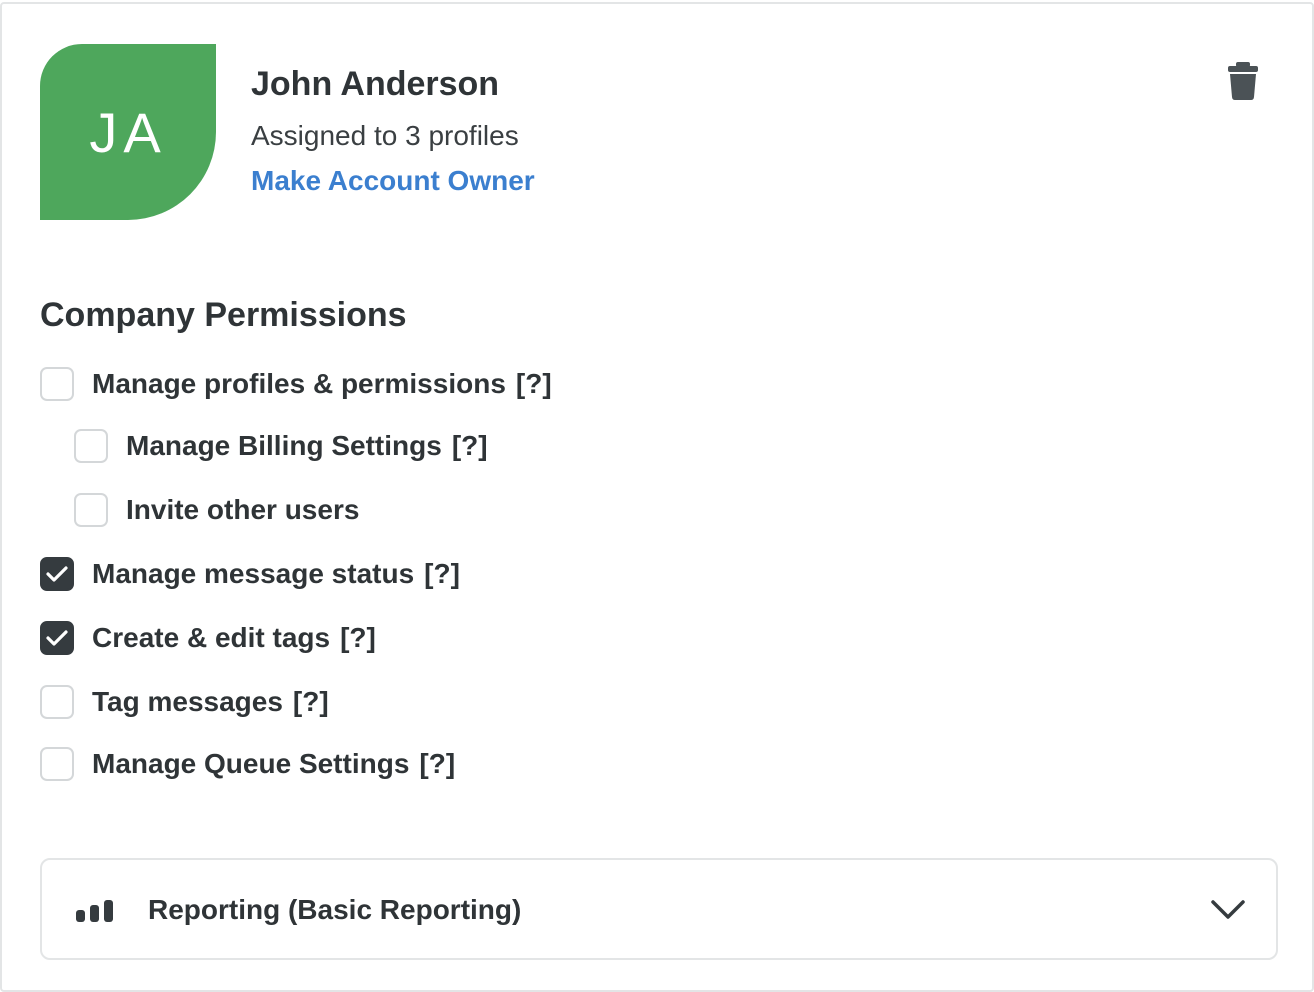 The height and width of the screenshot is (992, 1314). I want to click on permission-label: Manage message status, so click(253, 573).